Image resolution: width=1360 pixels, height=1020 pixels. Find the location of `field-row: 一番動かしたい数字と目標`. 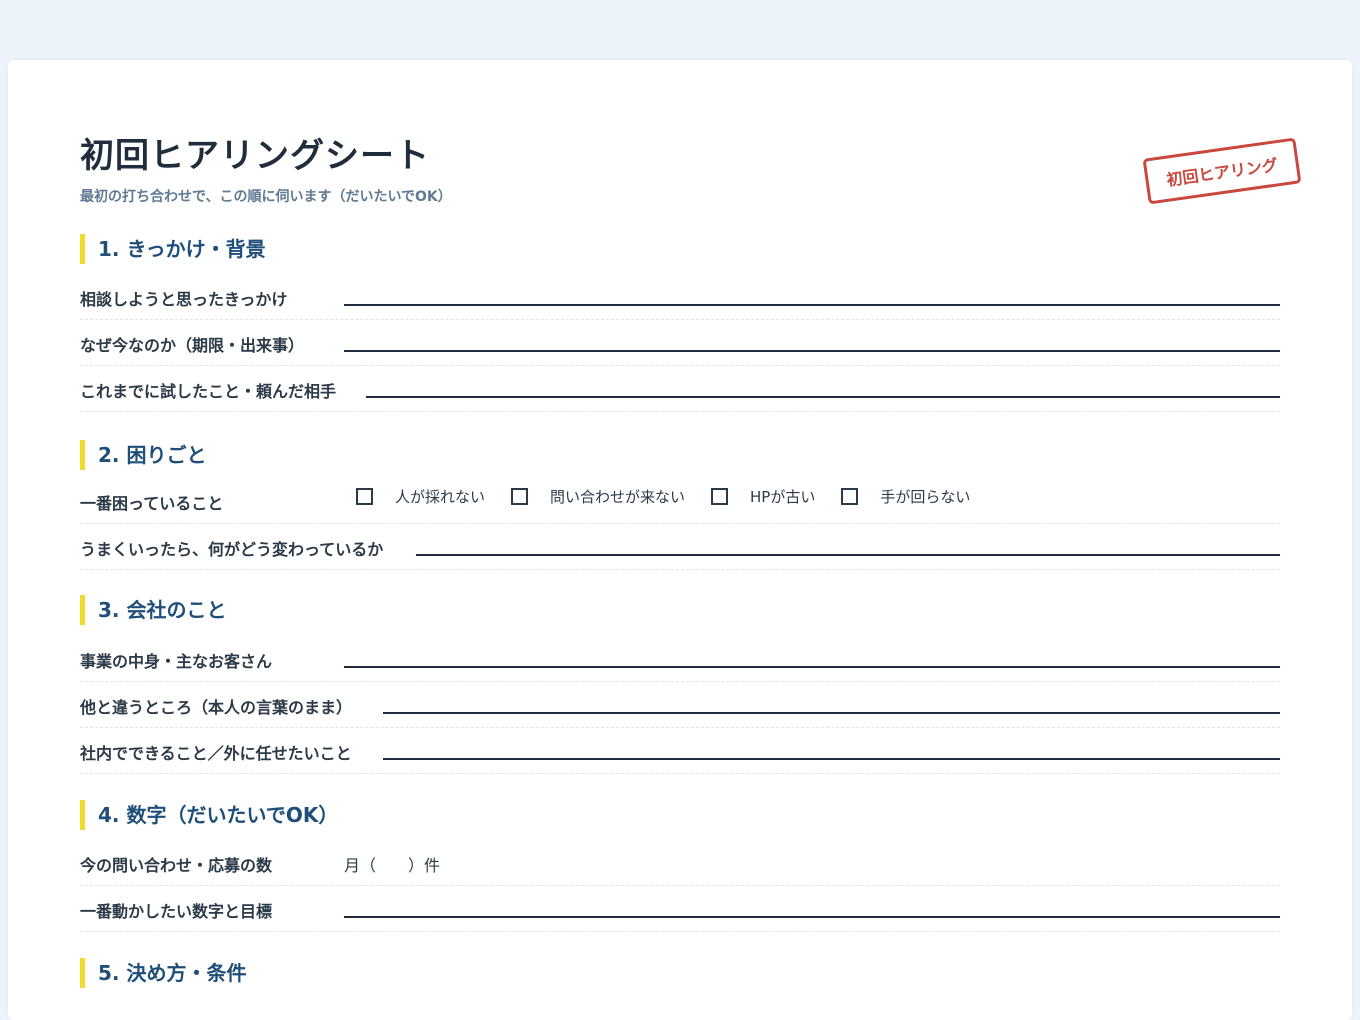

field-row: 一番動かしたい数字と目標 is located at coordinates (680, 909).